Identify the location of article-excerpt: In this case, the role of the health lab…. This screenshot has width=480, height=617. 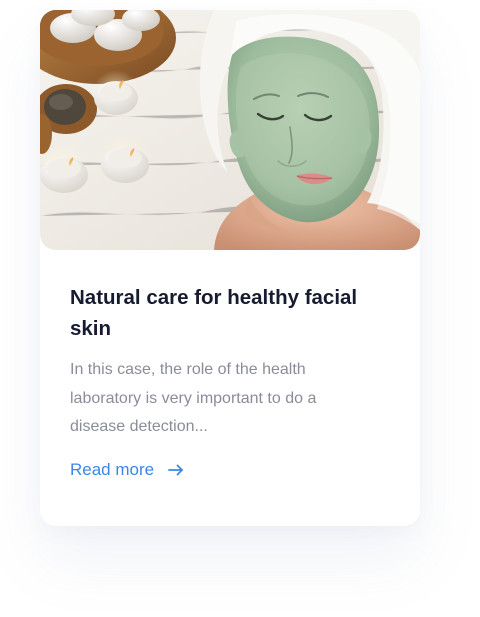
(193, 398).